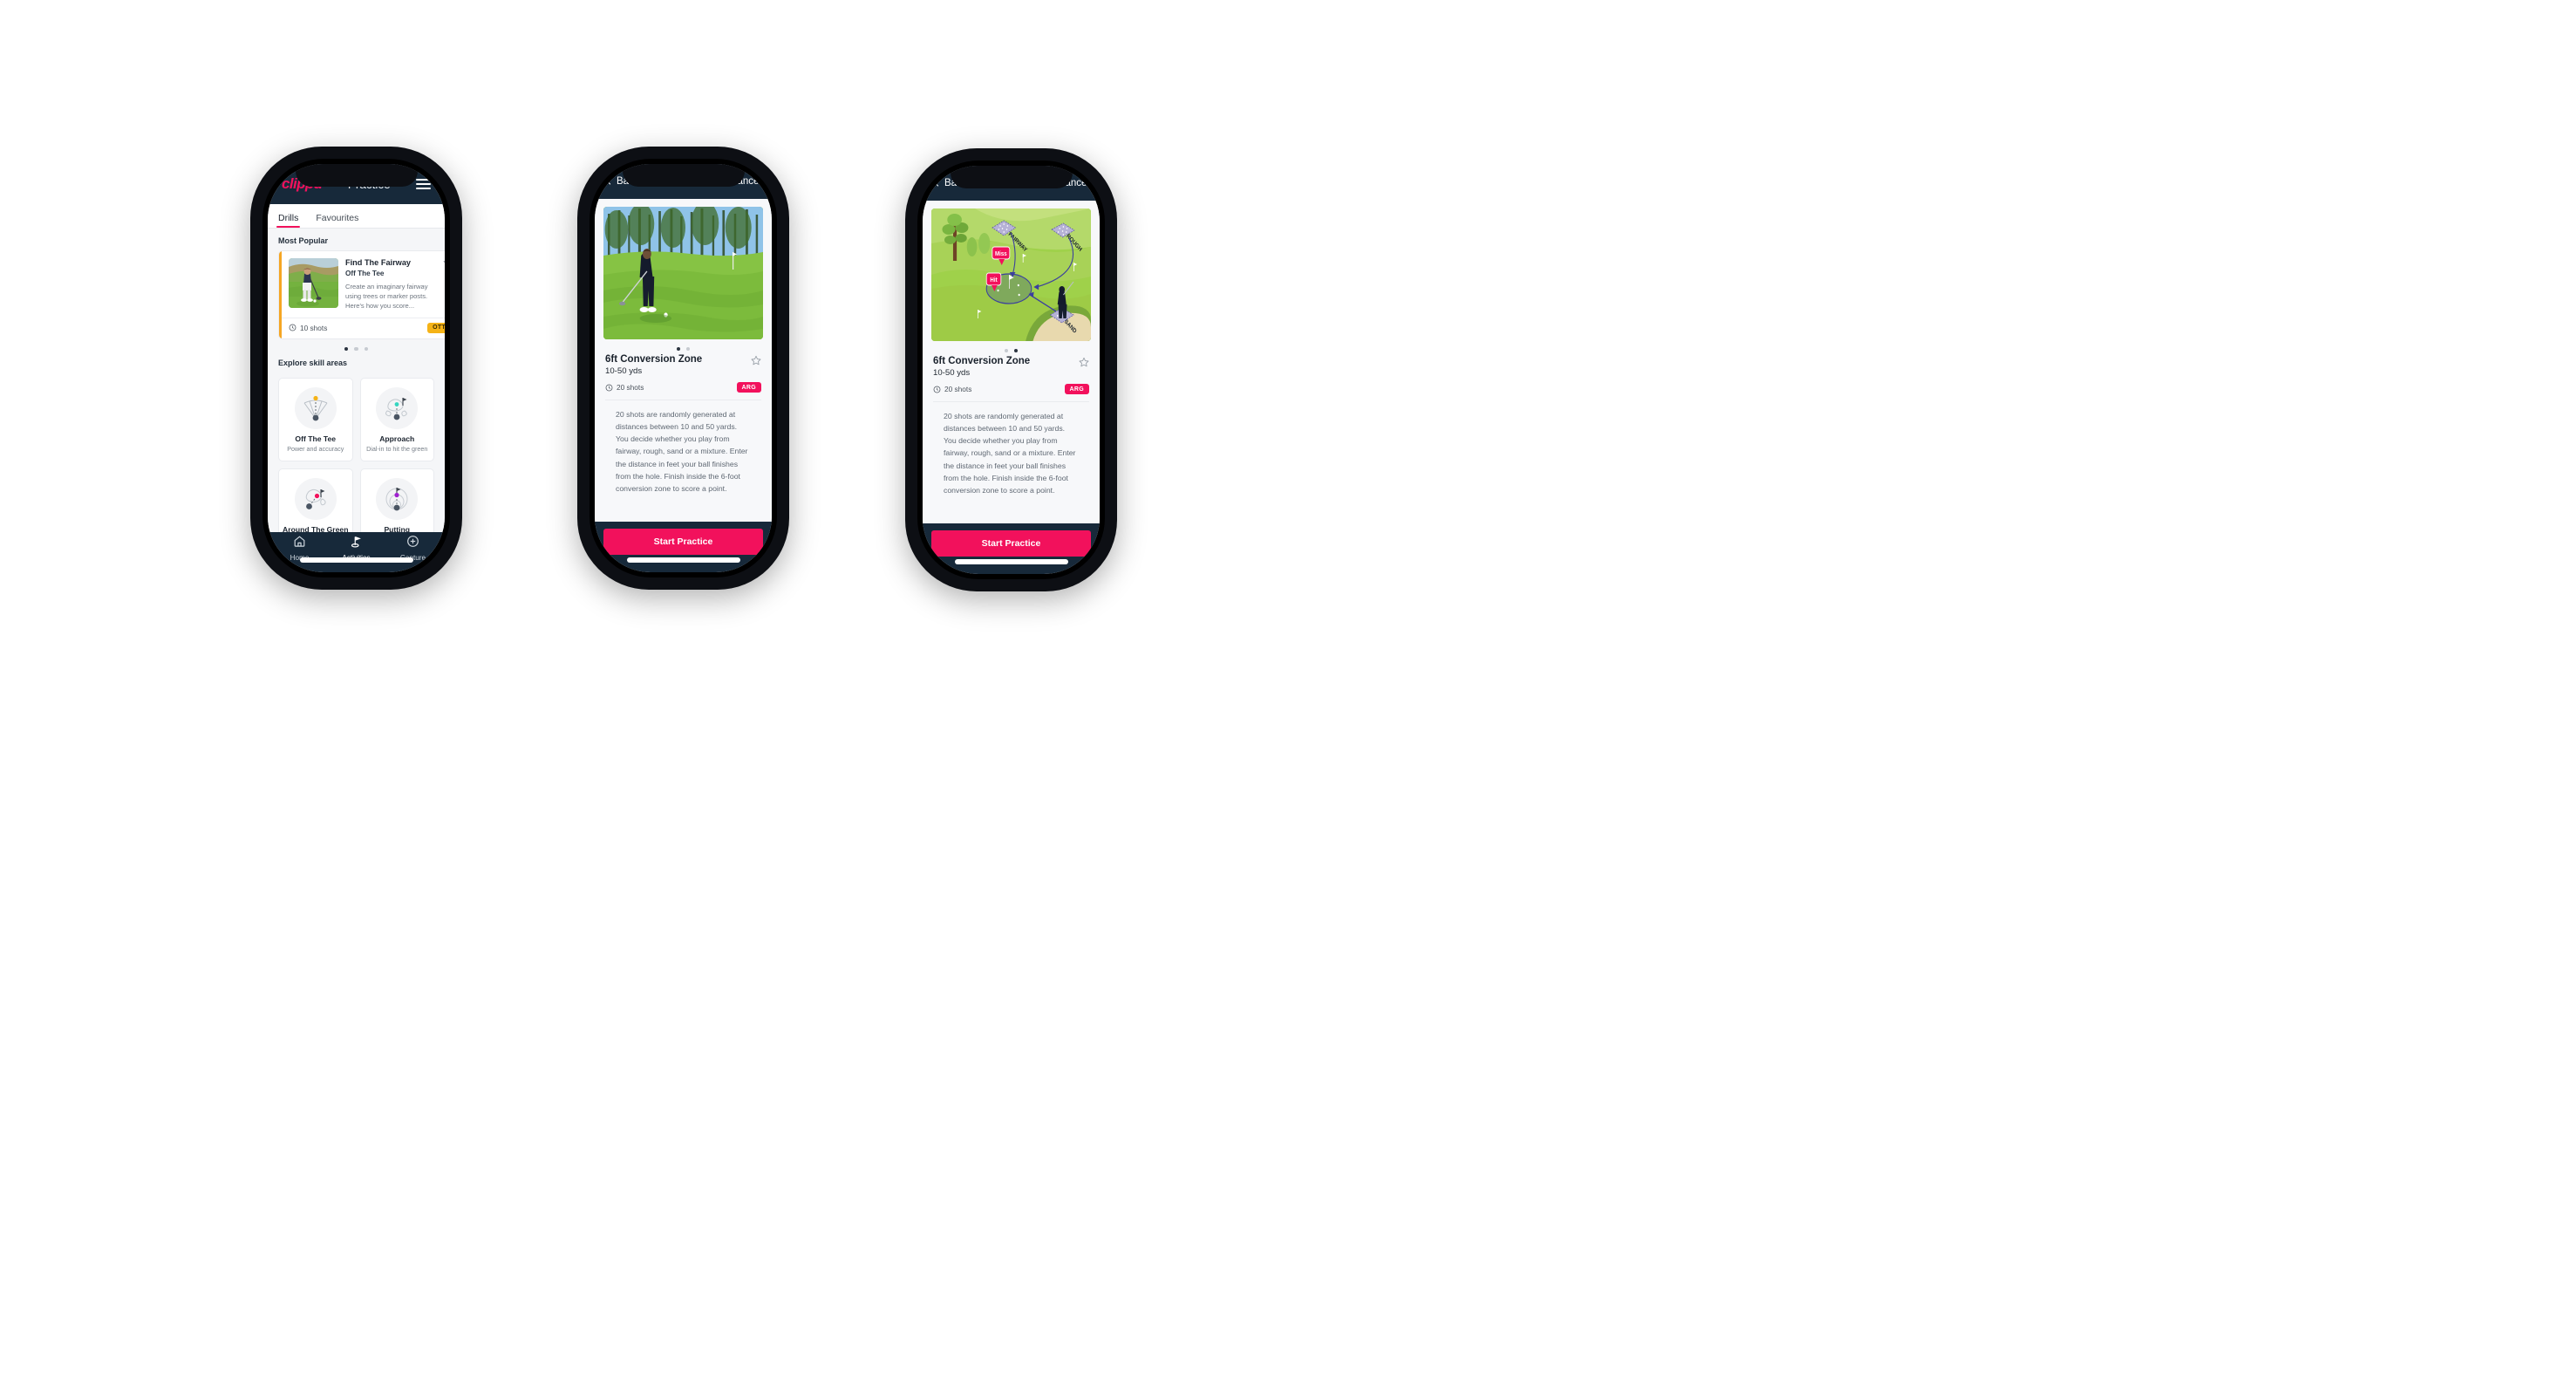 The image size is (2576, 1387). I want to click on skill-title: Off The Tee, so click(316, 439).